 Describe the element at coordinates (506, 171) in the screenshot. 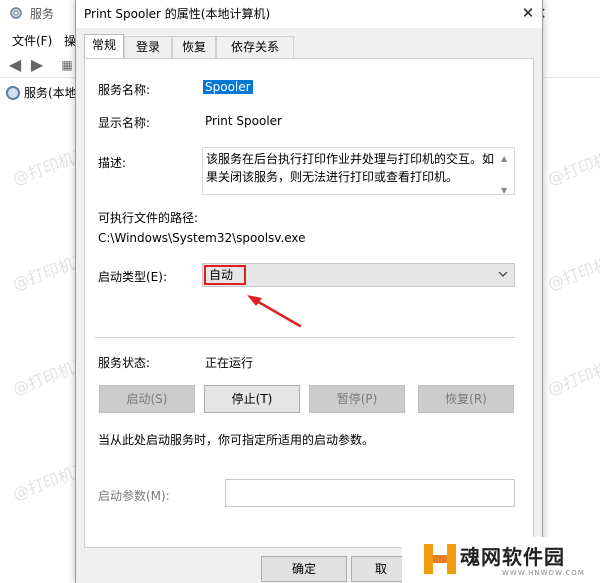

I see `description-scrollbar: ▲ ▼` at that location.